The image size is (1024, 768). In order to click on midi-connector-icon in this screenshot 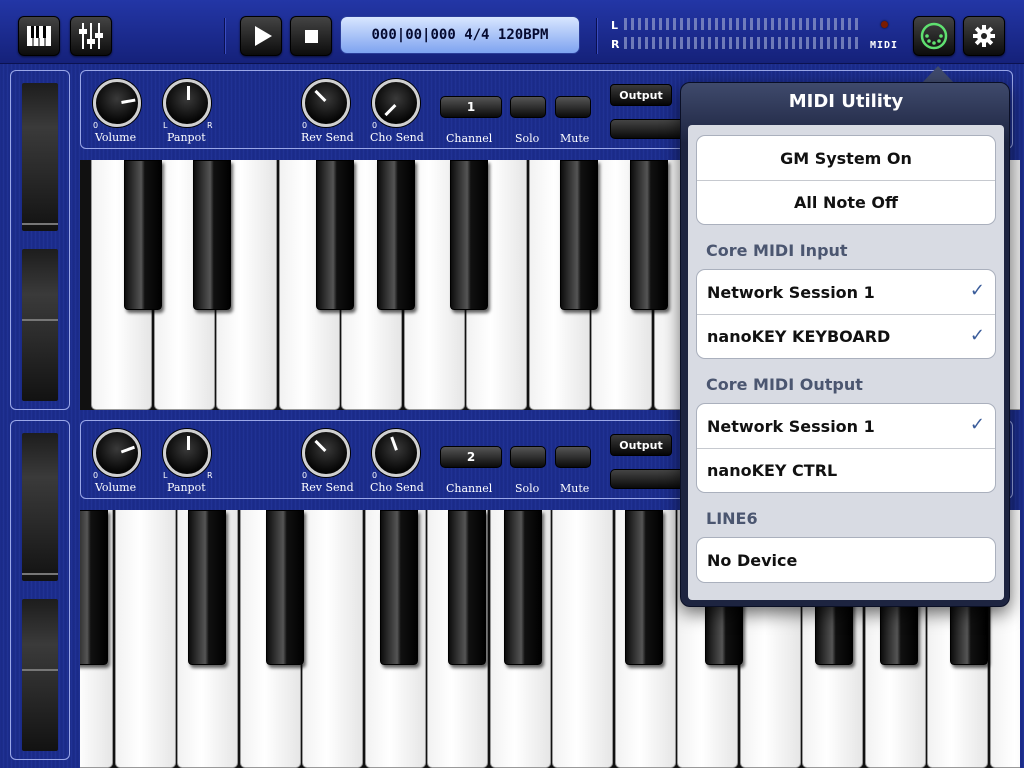, I will do `click(934, 36)`.